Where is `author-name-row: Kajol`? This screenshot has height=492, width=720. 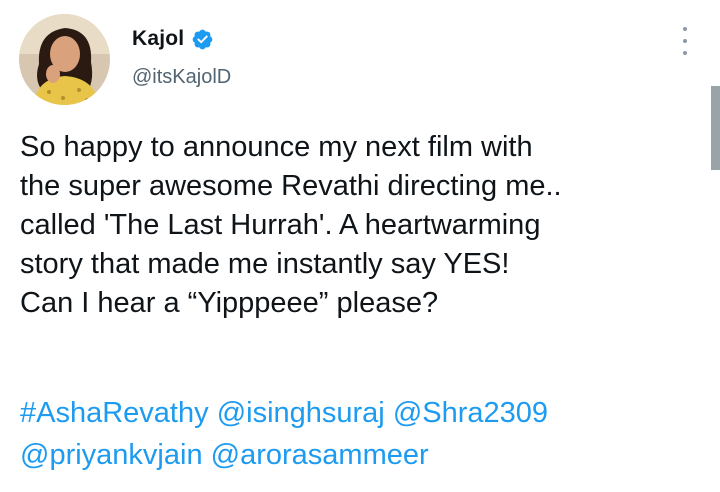 author-name-row: Kajol is located at coordinates (173, 39).